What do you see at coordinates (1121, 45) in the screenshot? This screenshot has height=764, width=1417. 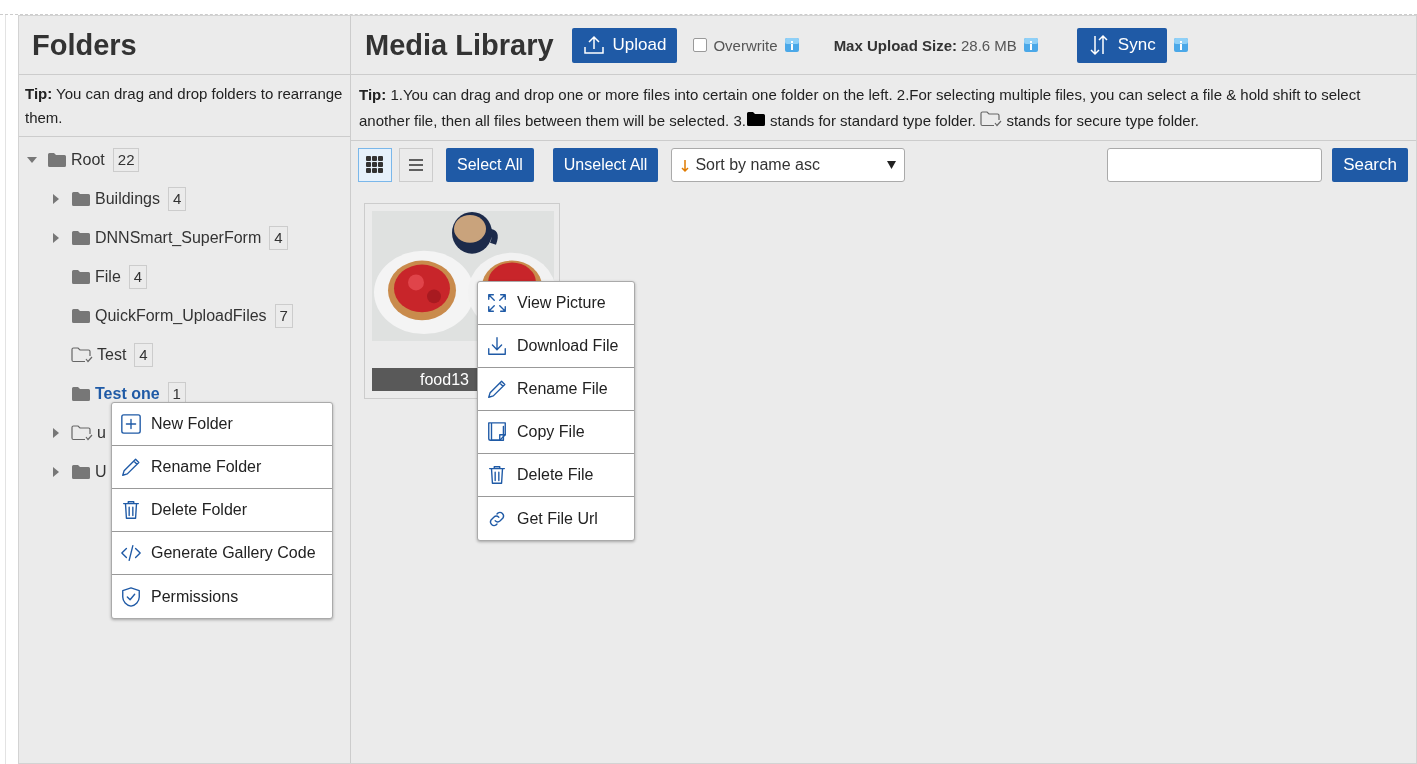 I see `sync-button: Sync` at bounding box center [1121, 45].